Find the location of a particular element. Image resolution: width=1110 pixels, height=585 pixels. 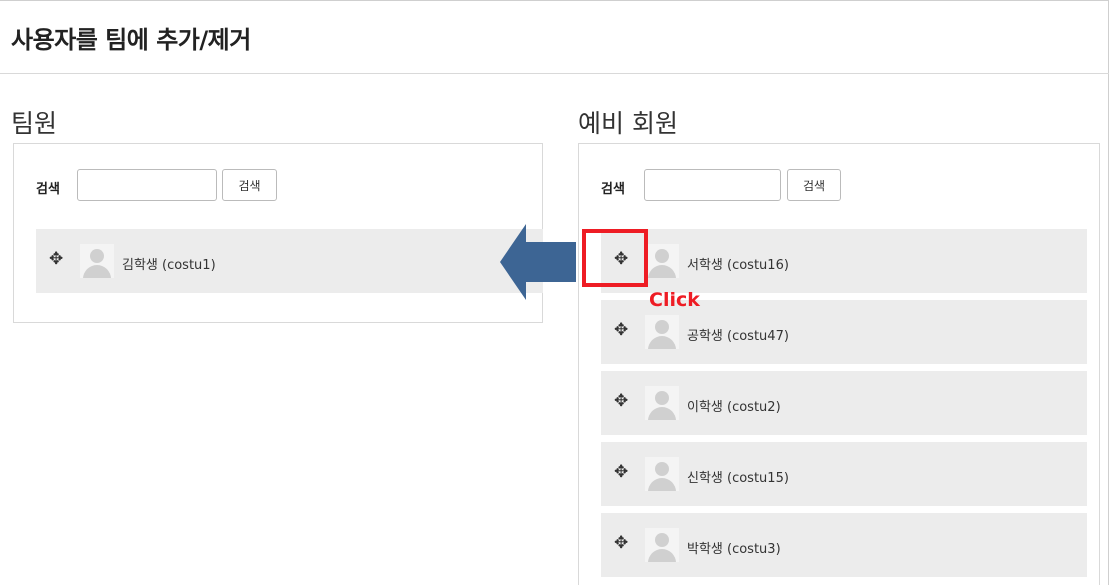

user-name: 김학생 (costu1) is located at coordinates (169, 265).